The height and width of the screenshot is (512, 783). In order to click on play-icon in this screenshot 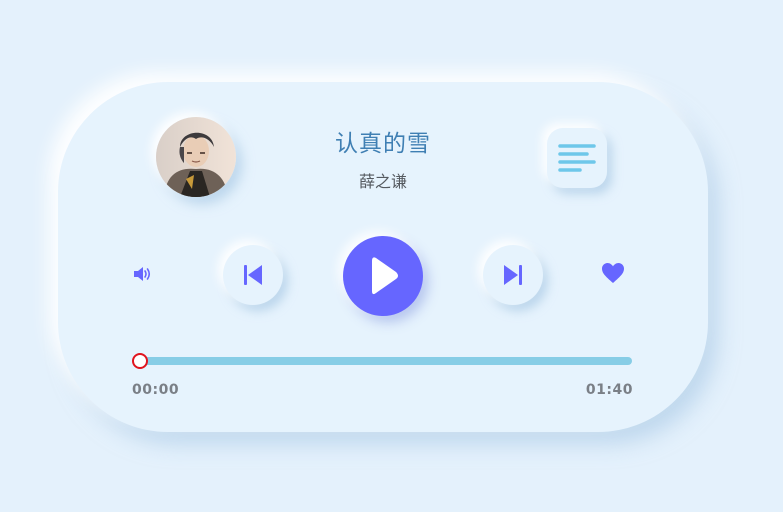, I will do `click(385, 276)`.